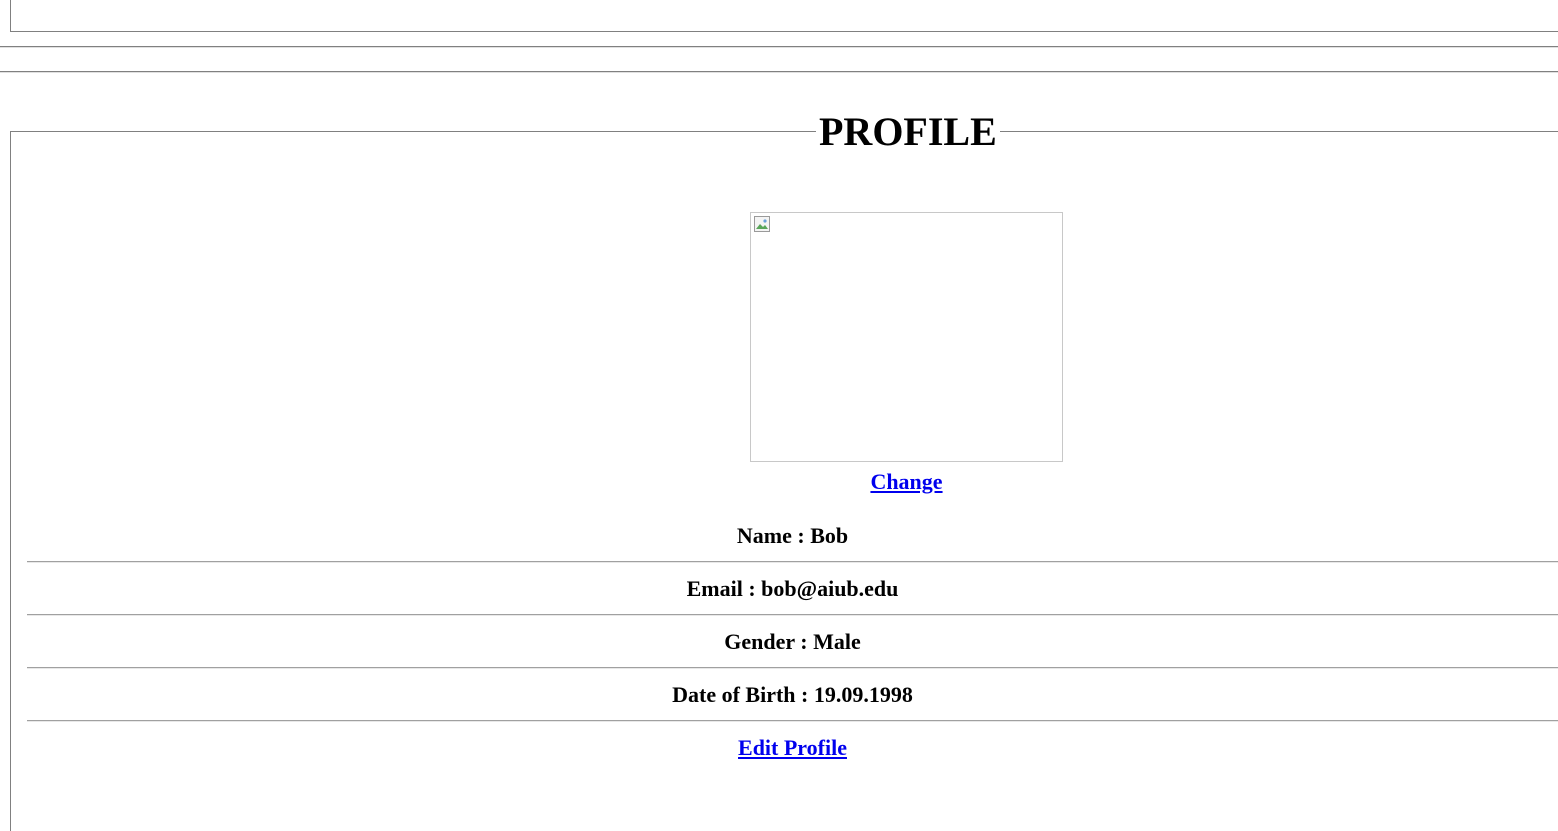 Image resolution: width=1558 pixels, height=831 pixels. I want to click on edit-profile-row: Edit Profile, so click(792, 748).